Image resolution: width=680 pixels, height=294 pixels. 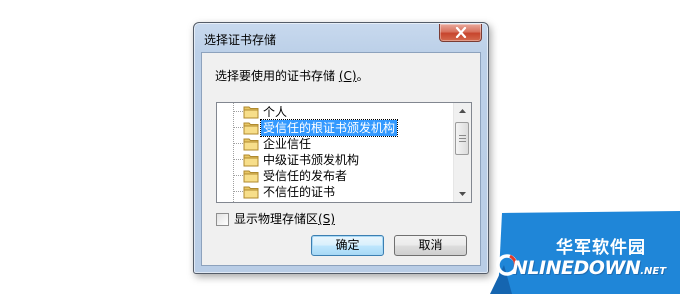 I want to click on checkbox-label-text: 显示物理存储区, so click(x=276, y=219).